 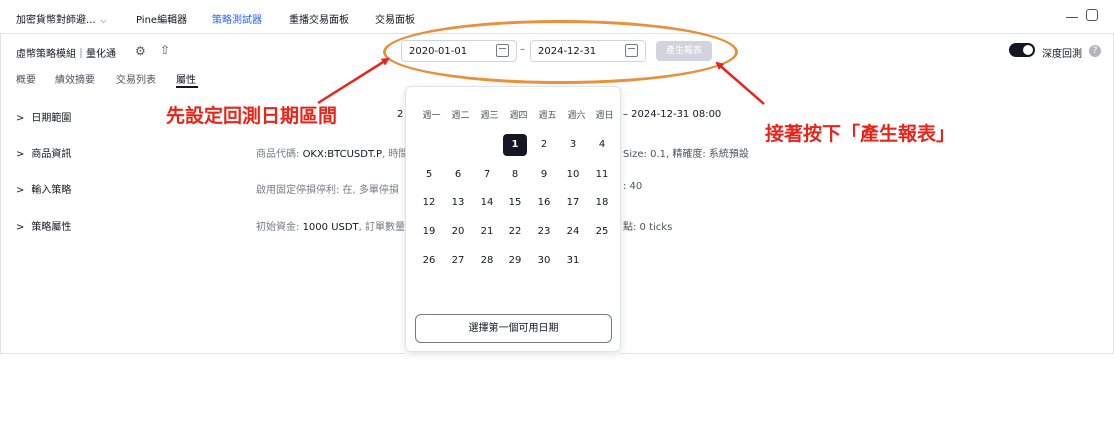 What do you see at coordinates (319, 18) in the screenshot?
I see `tab-replay-panel: 重播交易面板` at bounding box center [319, 18].